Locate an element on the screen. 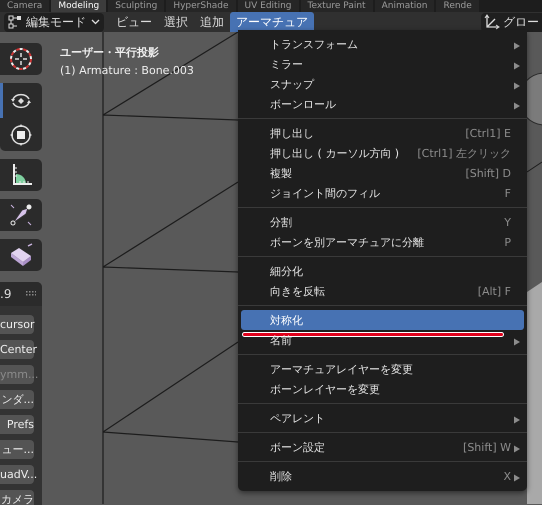 Image resolution: width=542 pixels, height=505 pixels. menu-item: ボーンを別アーマチュアに分離 P is located at coordinates (382, 242).